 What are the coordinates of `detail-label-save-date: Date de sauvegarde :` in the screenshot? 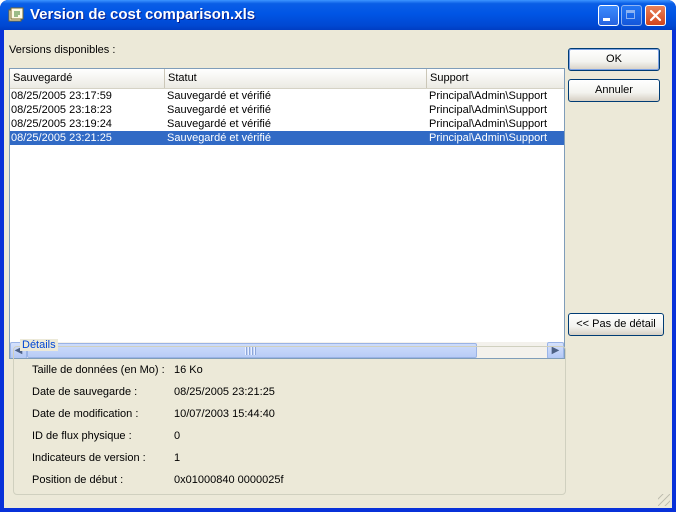 It's located at (85, 392).